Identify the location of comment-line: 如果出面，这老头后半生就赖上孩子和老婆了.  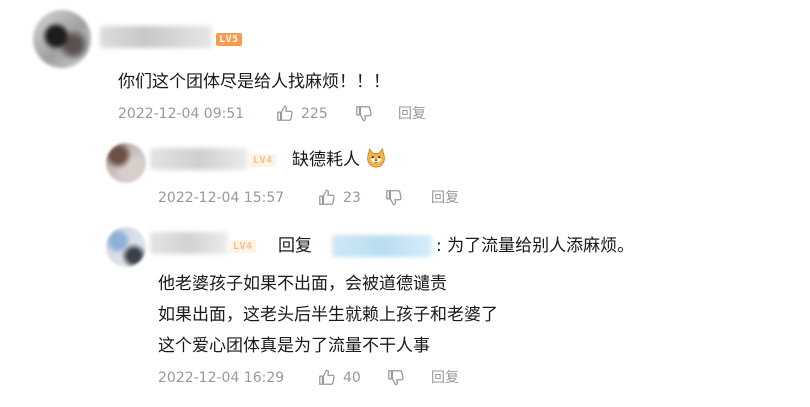
(328, 315).